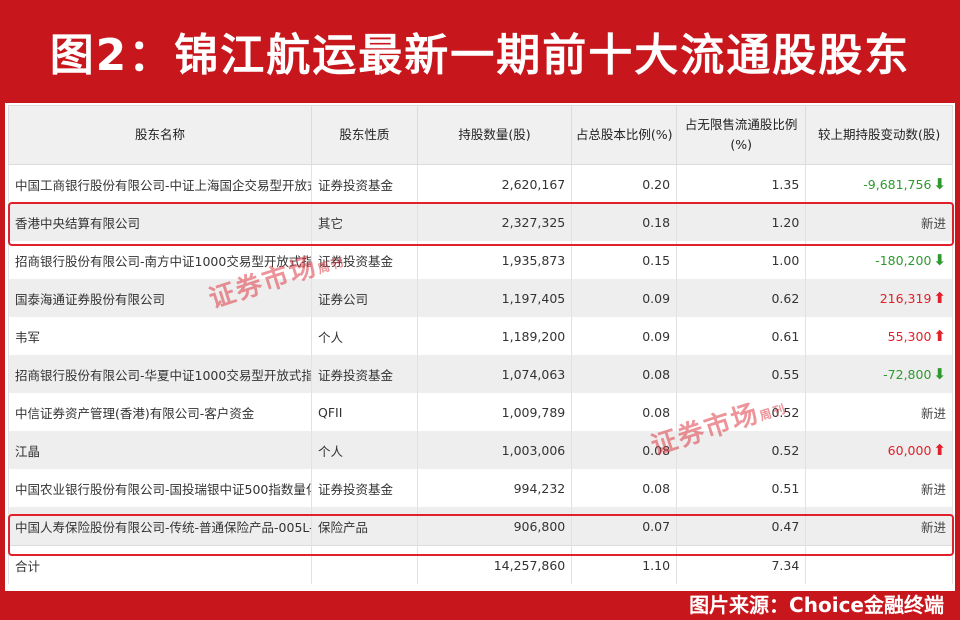  I want to click on cell-pct-total: 0.20, so click(624, 183).